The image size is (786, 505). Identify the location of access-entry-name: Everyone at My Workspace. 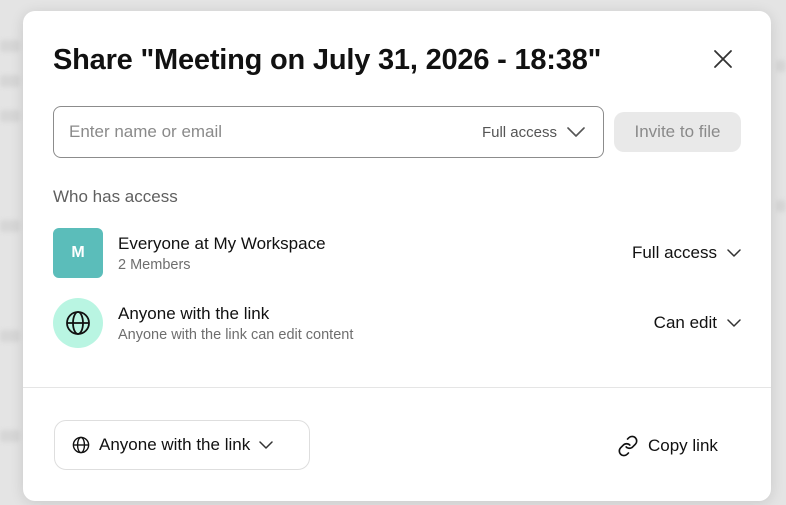
(222, 243).